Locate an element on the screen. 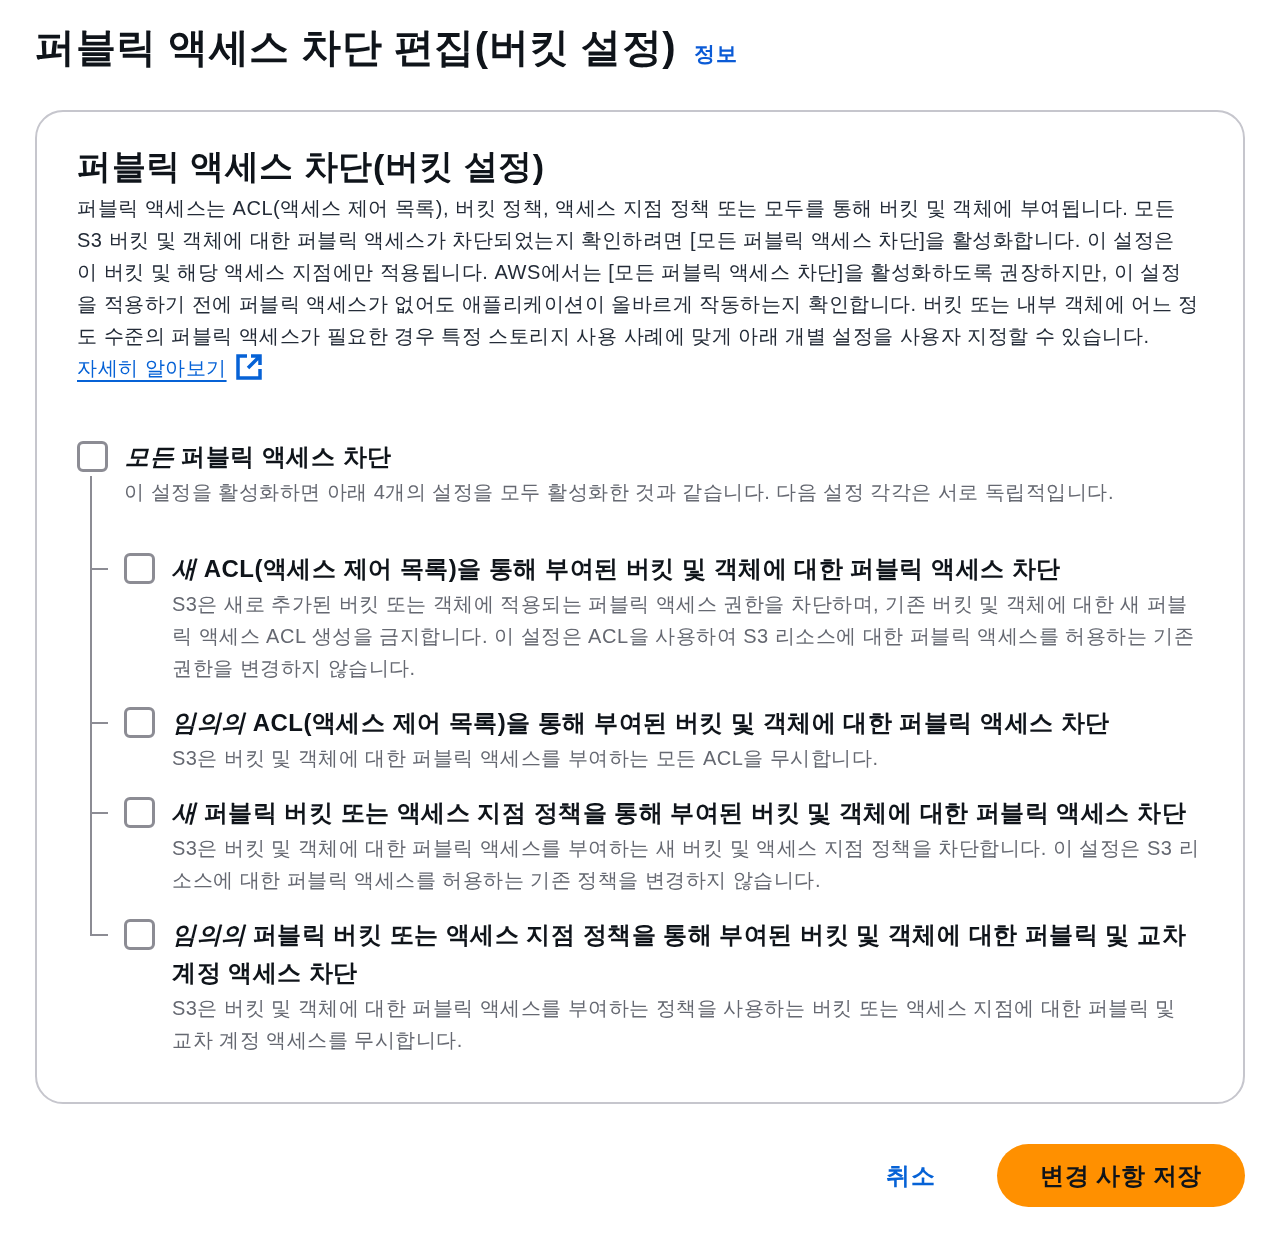 Image resolution: width=1276 pixels, height=1242 pixels. save-button: 변경 사항 저장 is located at coordinates (1121, 1175).